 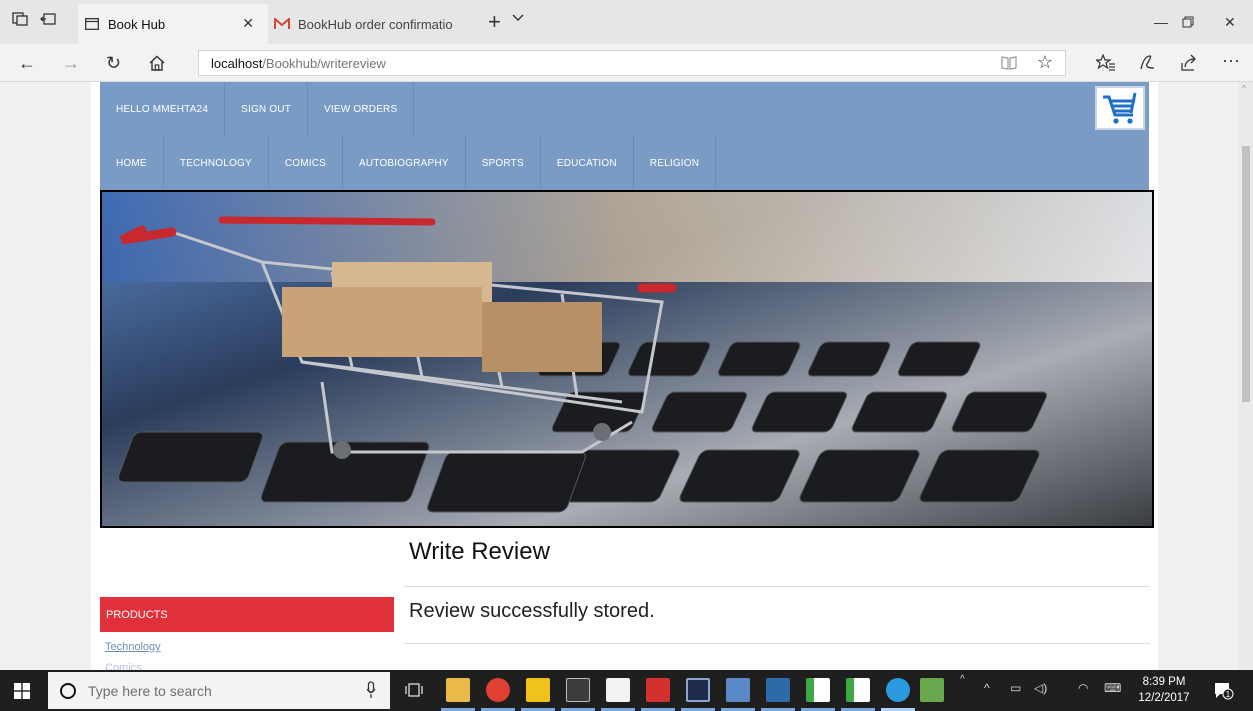 What do you see at coordinates (123, 666) in the screenshot?
I see `sidebar-link-comics: Comics` at bounding box center [123, 666].